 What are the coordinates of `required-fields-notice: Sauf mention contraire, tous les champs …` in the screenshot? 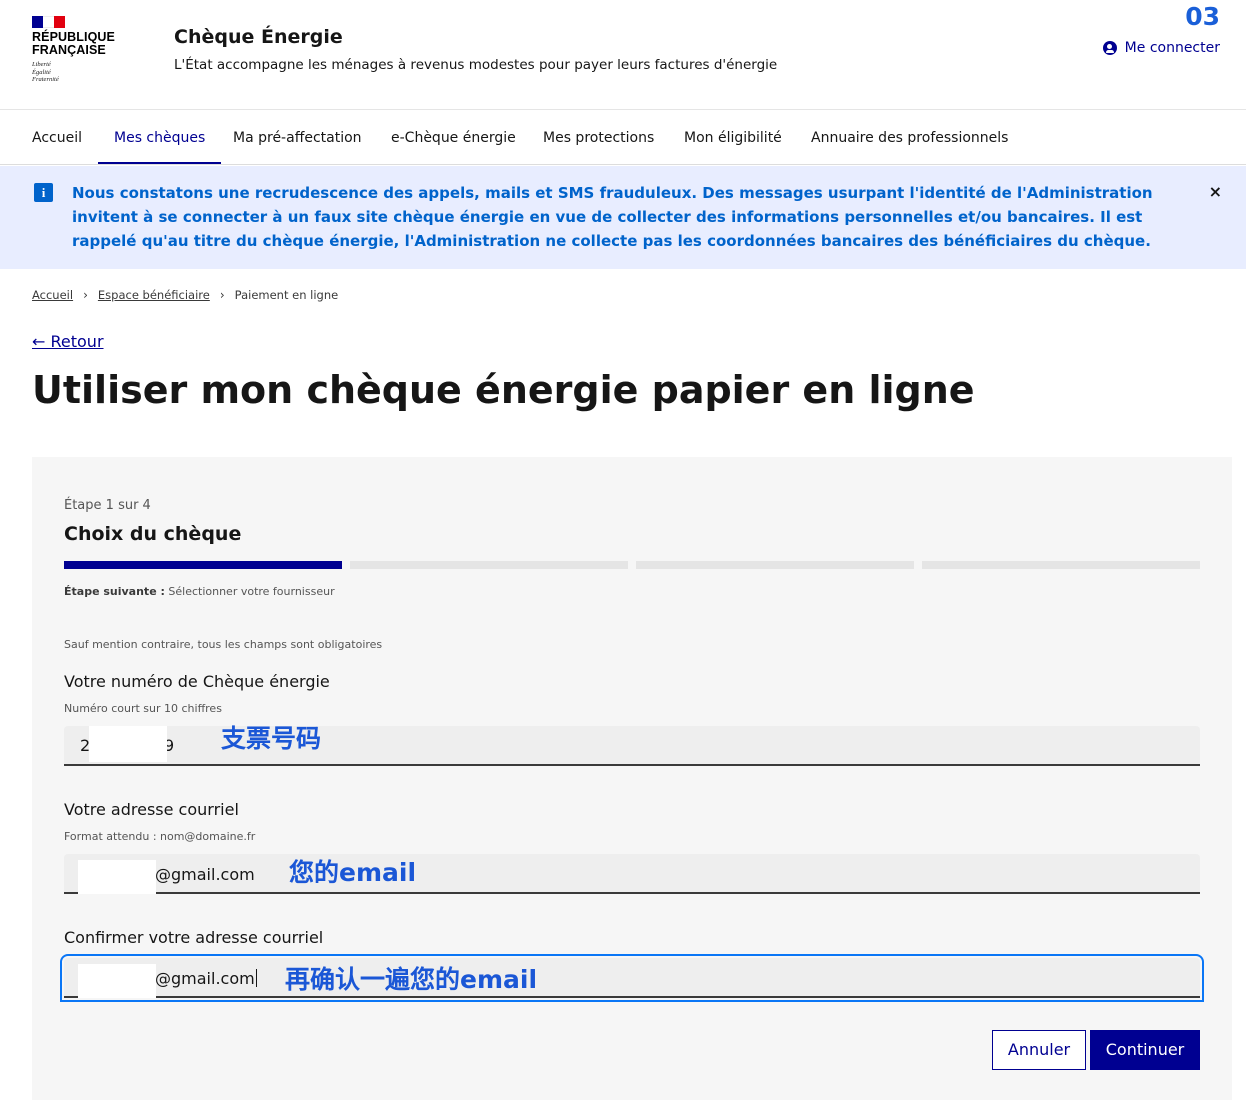 It's located at (223, 644).